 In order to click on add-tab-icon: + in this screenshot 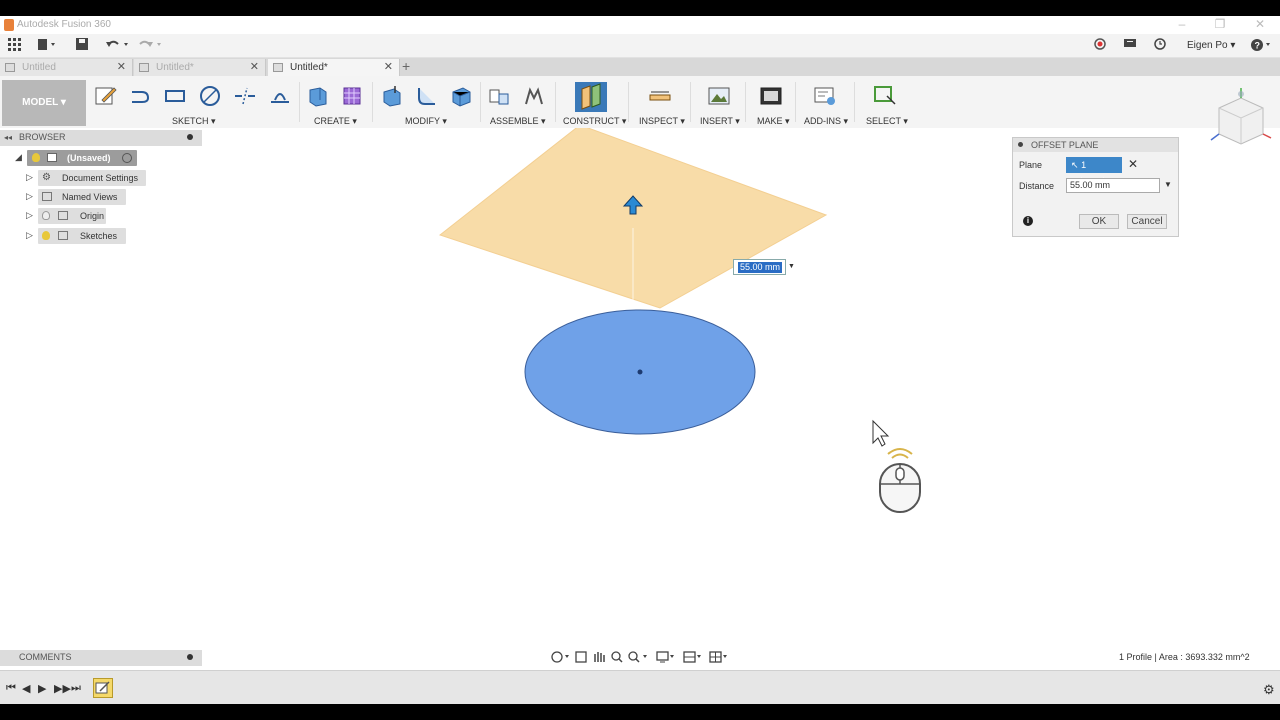, I will do `click(406, 66)`.